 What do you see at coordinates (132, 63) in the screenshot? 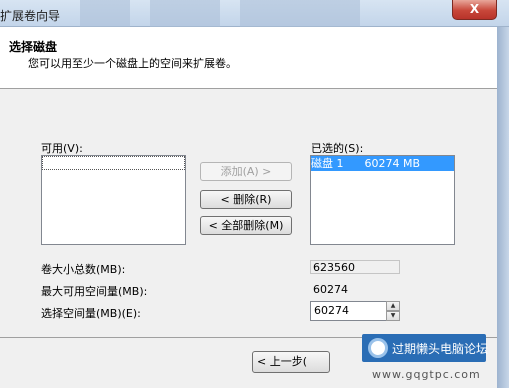
I see `page-subtitle: 您可以用至少一个磁盘上的空间来扩展卷。` at bounding box center [132, 63].